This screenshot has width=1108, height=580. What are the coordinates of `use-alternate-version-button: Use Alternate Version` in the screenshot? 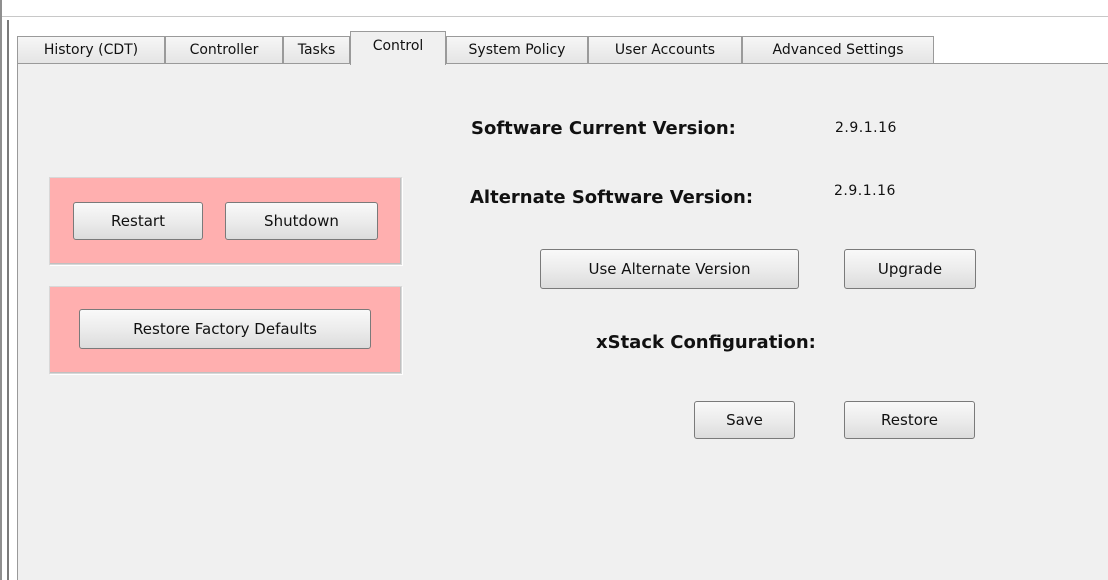 It's located at (669, 269).